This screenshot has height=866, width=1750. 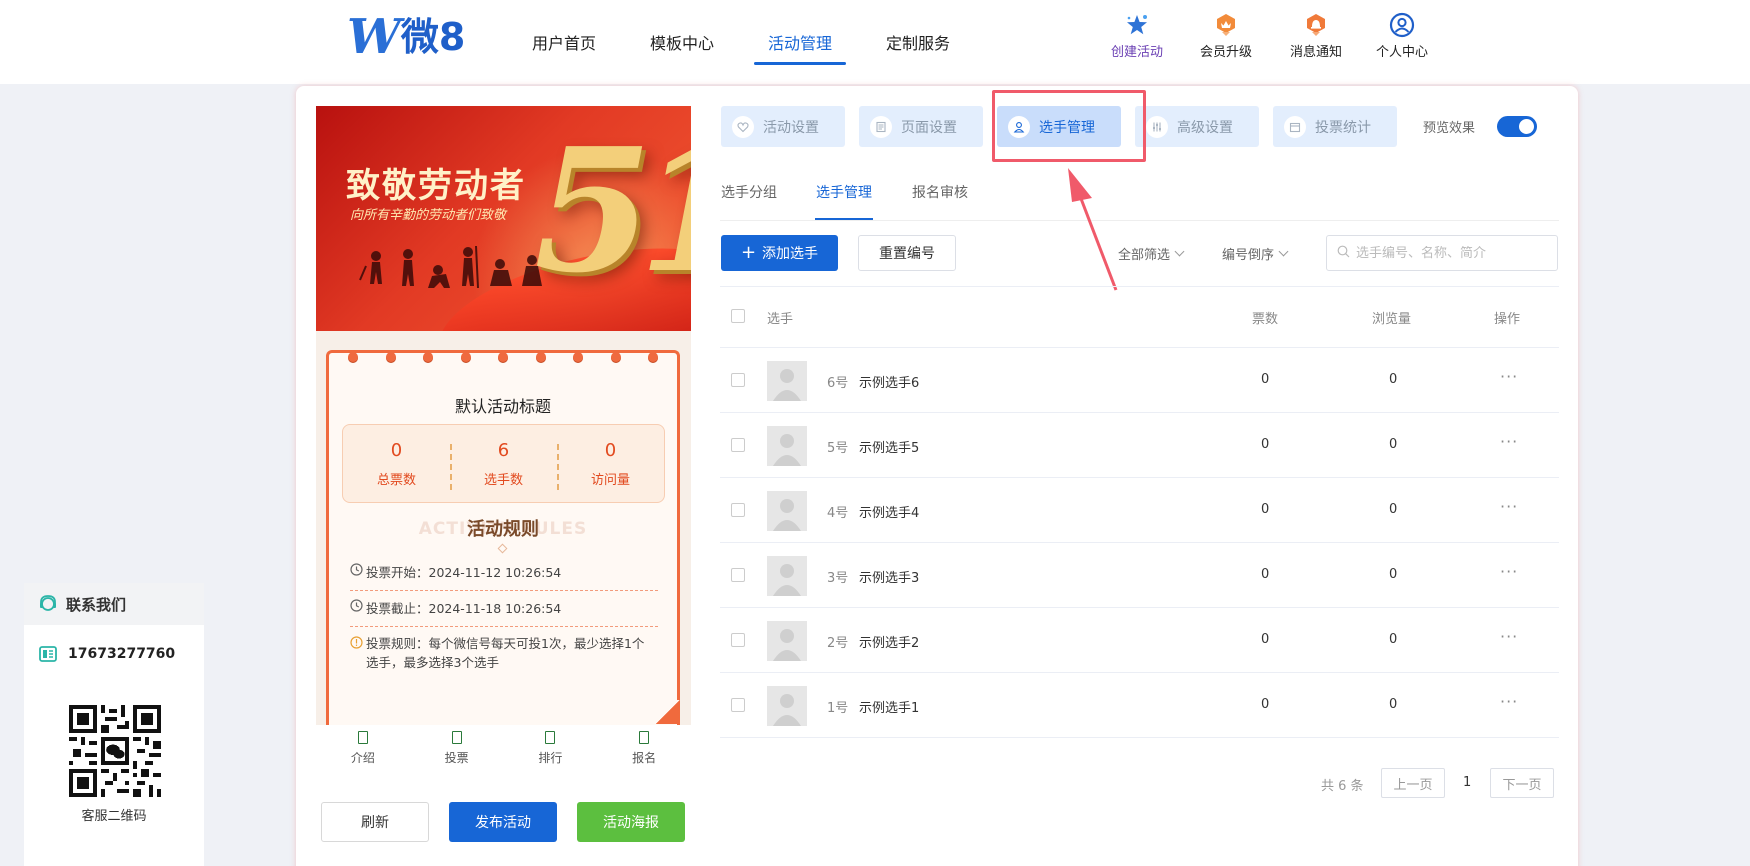 I want to click on rule-vote-start: 投票开始：2024-11-12 10:26:54, so click(x=504, y=571).